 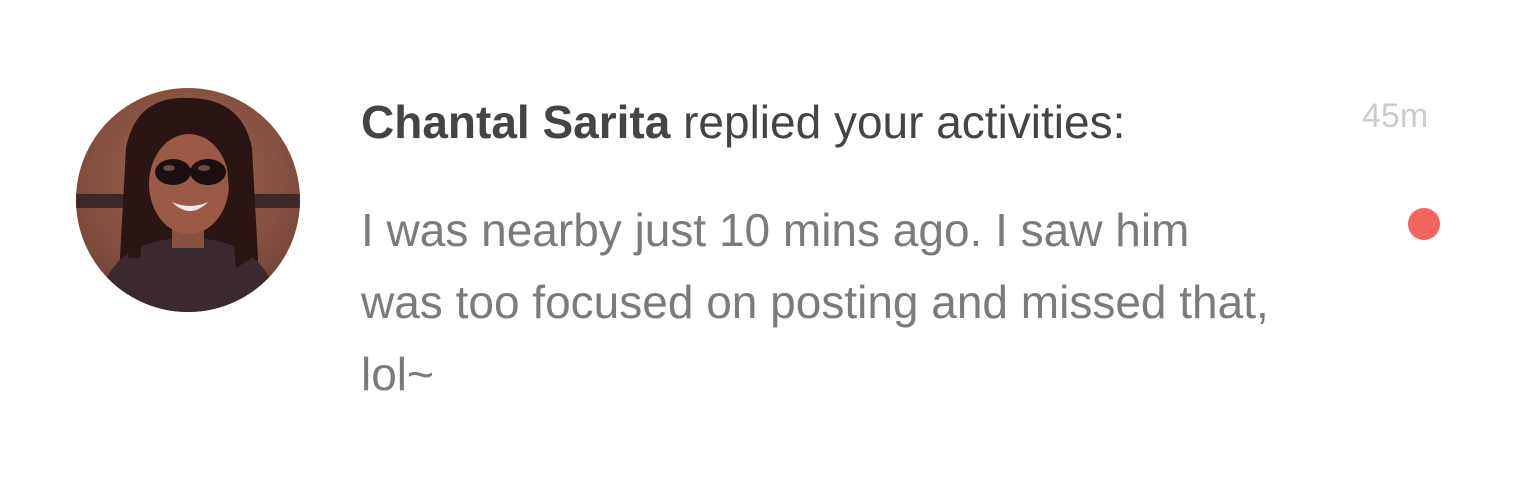 What do you see at coordinates (1395, 116) in the screenshot?
I see `timestamp: 45m` at bounding box center [1395, 116].